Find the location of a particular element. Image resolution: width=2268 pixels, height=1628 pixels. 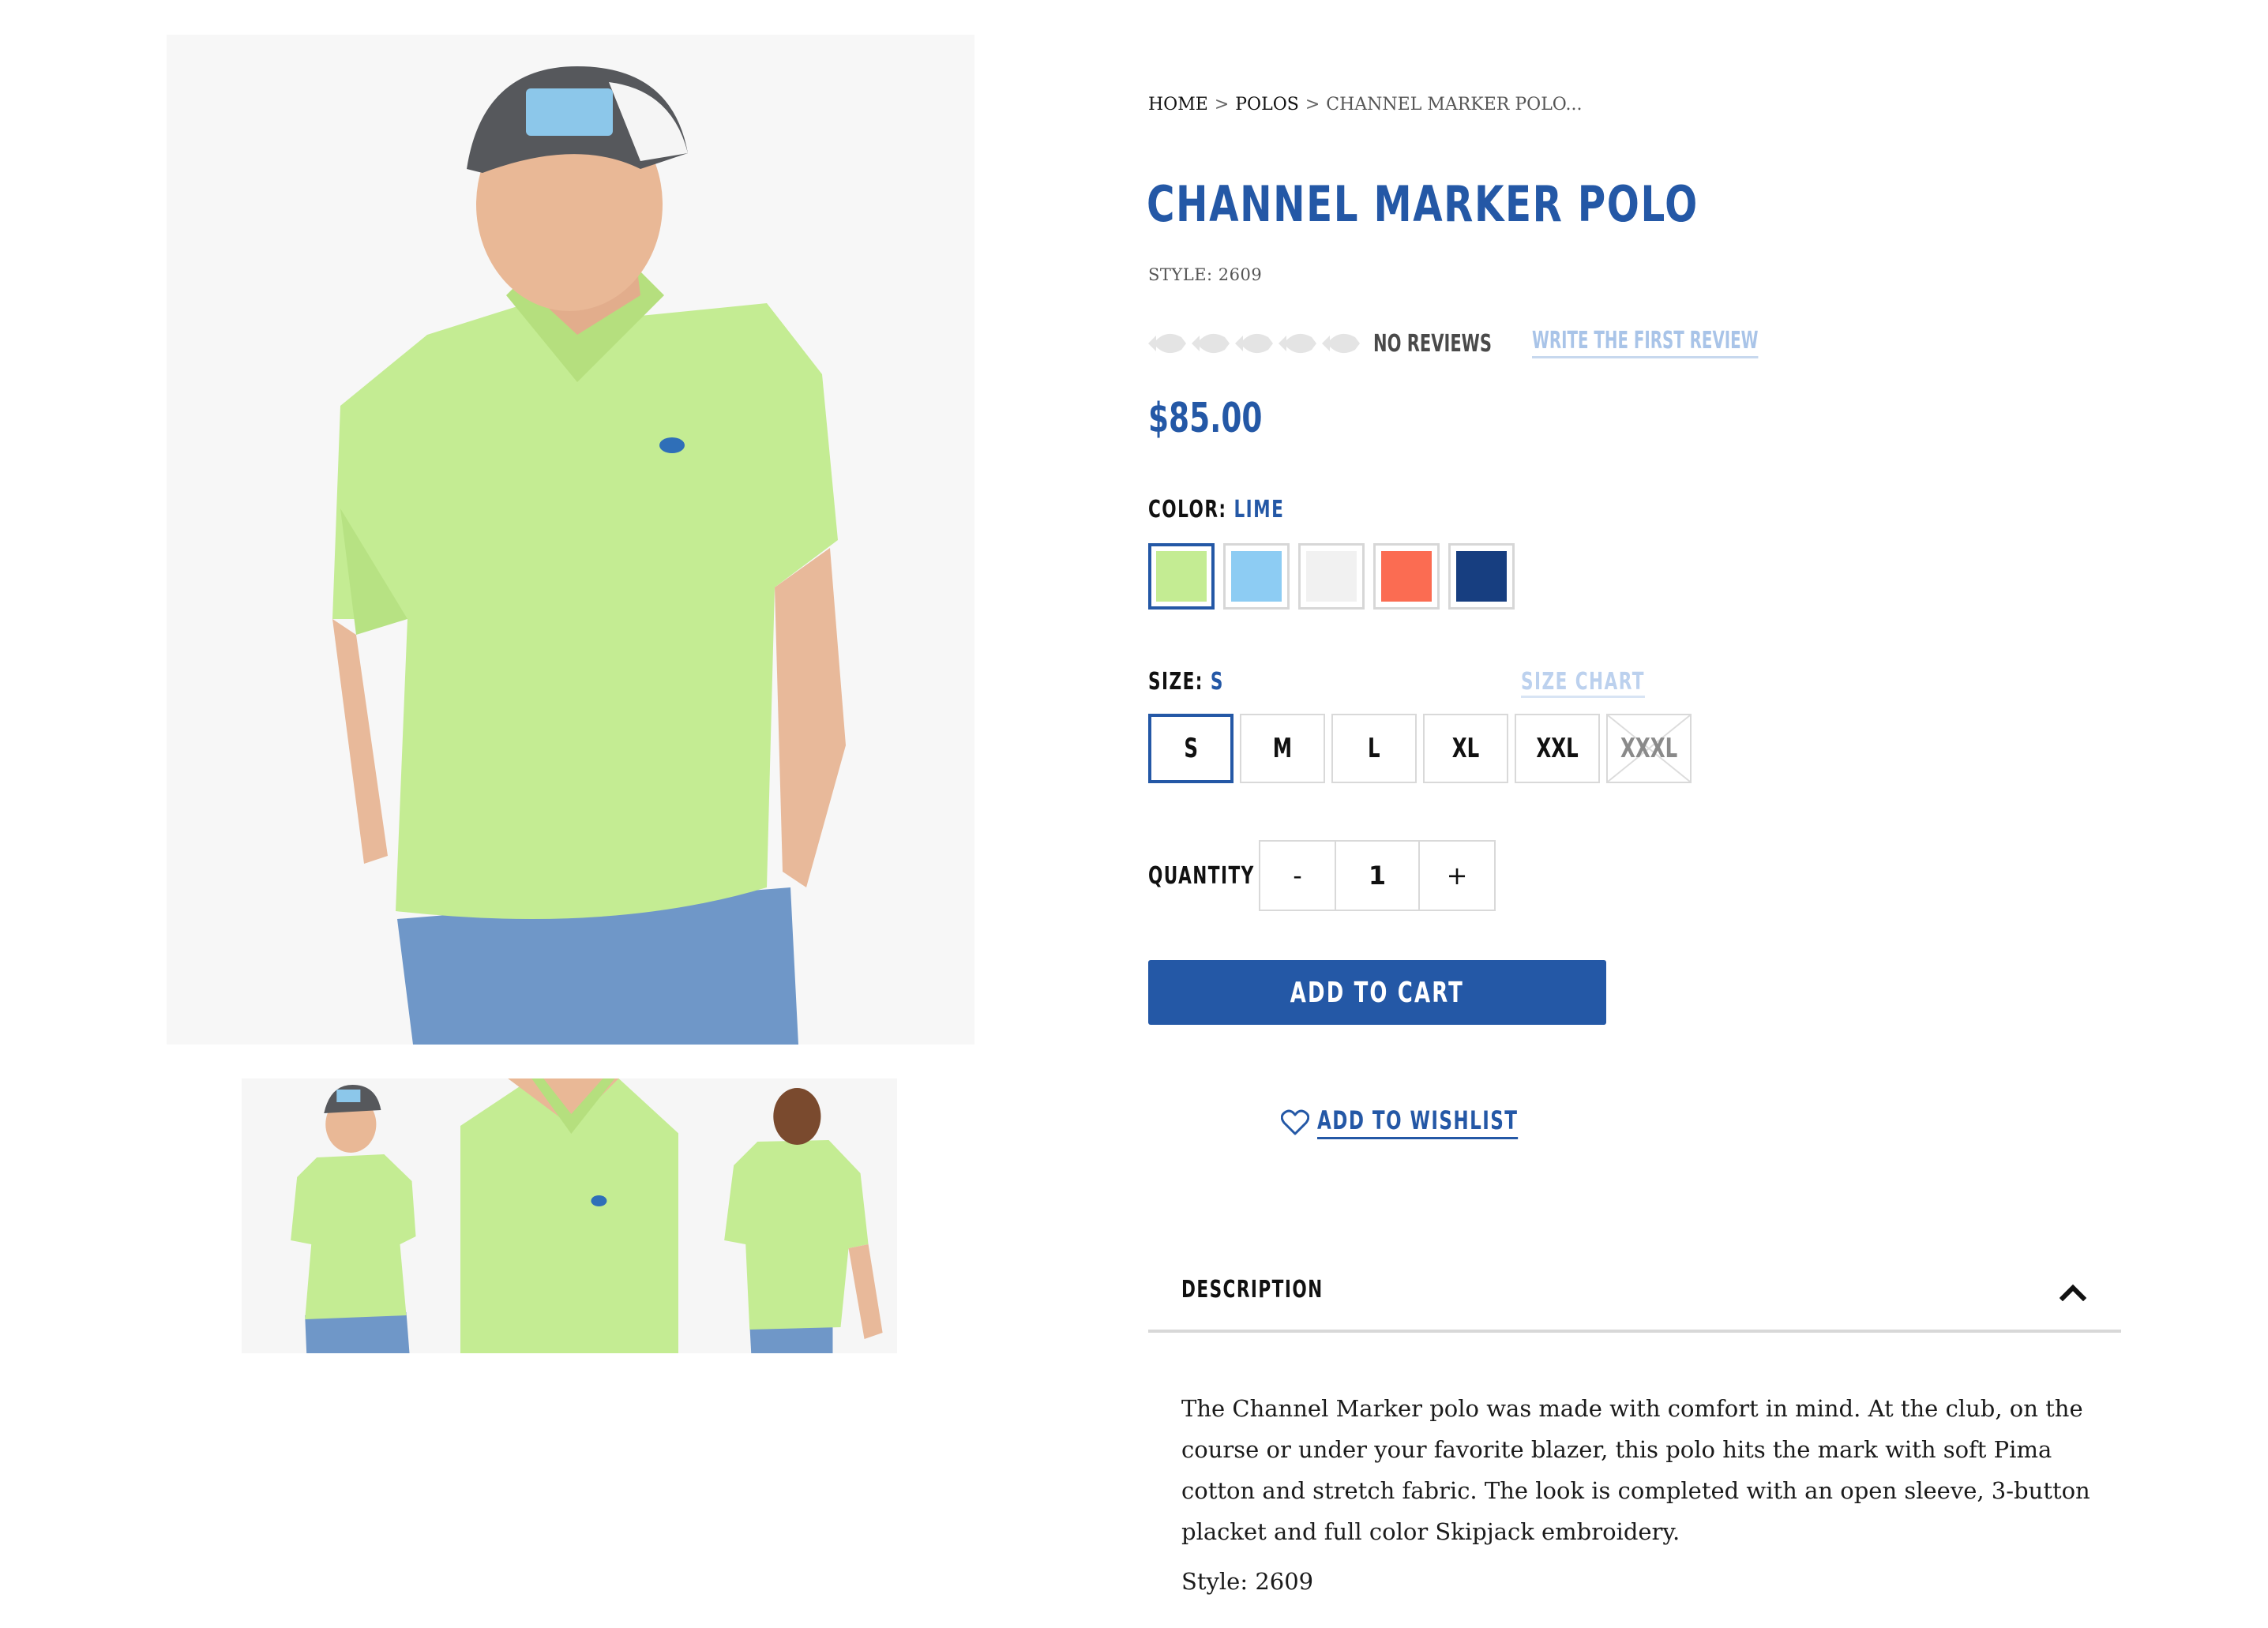

heart-icon is located at coordinates (1295, 1122).